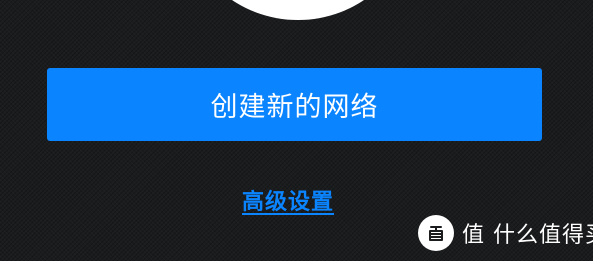 This screenshot has height=261, width=593. What do you see at coordinates (294, 107) in the screenshot?
I see `create-new-network-label: 创建新的网络` at bounding box center [294, 107].